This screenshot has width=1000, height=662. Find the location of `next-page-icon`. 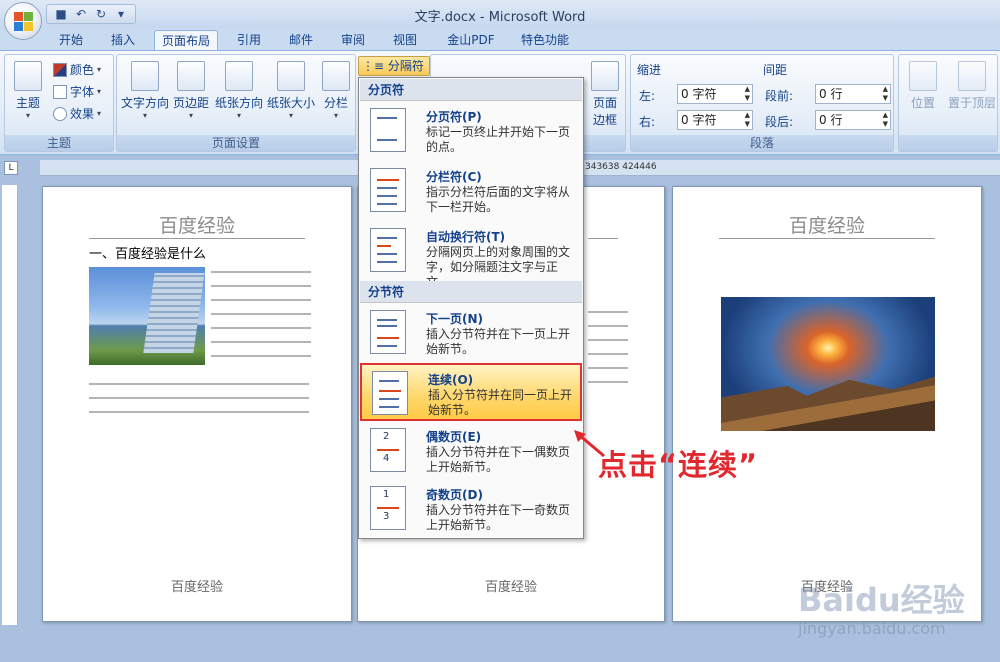

next-page-icon is located at coordinates (388, 332).